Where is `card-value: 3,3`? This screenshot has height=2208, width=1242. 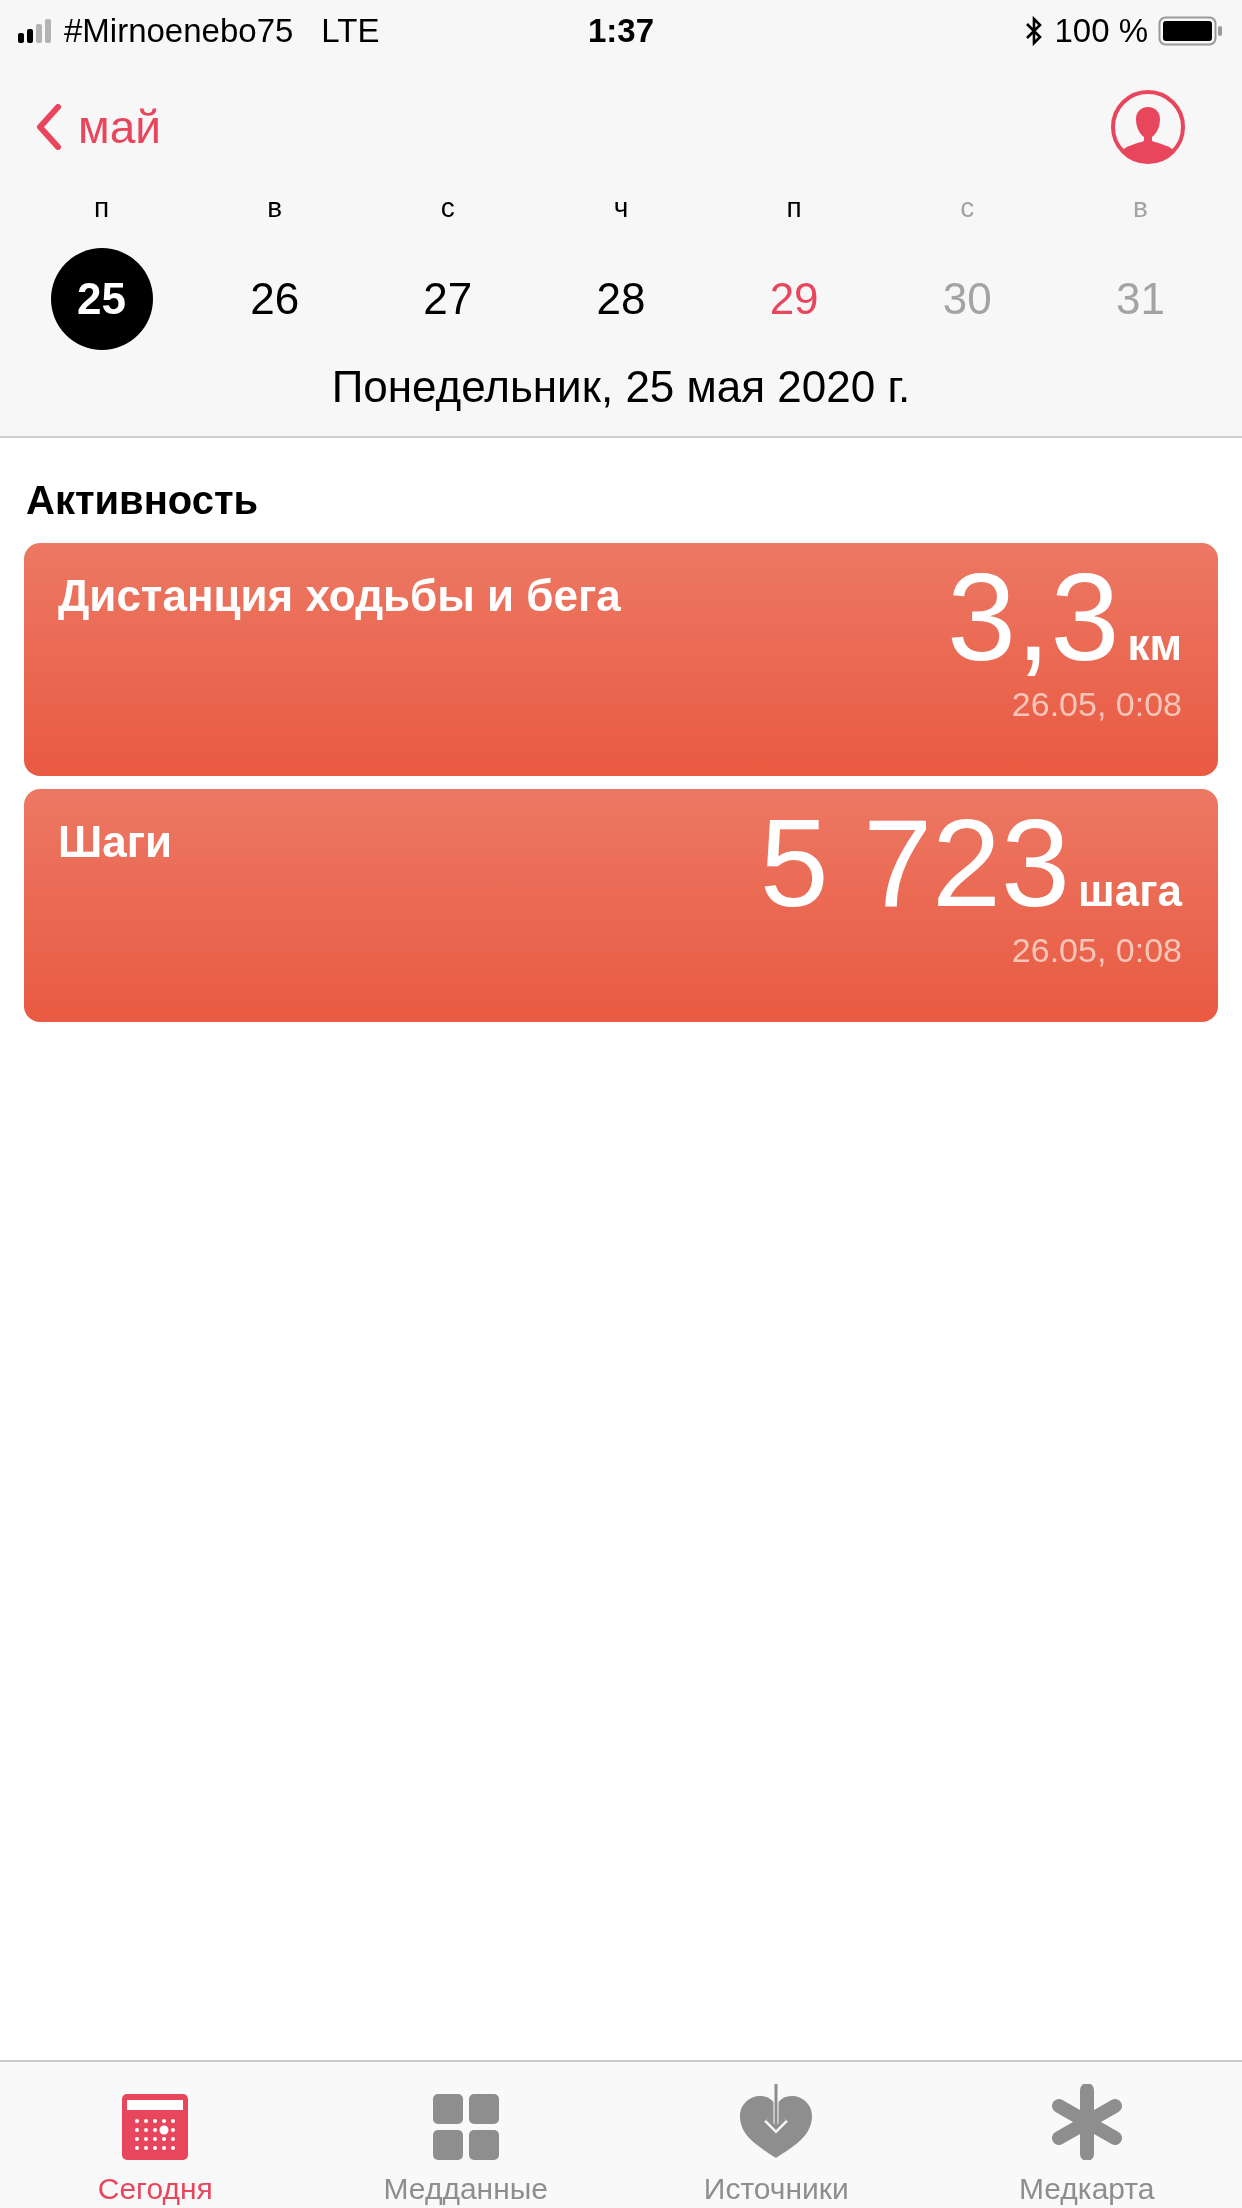
card-value: 3,3 is located at coordinates (1033, 617).